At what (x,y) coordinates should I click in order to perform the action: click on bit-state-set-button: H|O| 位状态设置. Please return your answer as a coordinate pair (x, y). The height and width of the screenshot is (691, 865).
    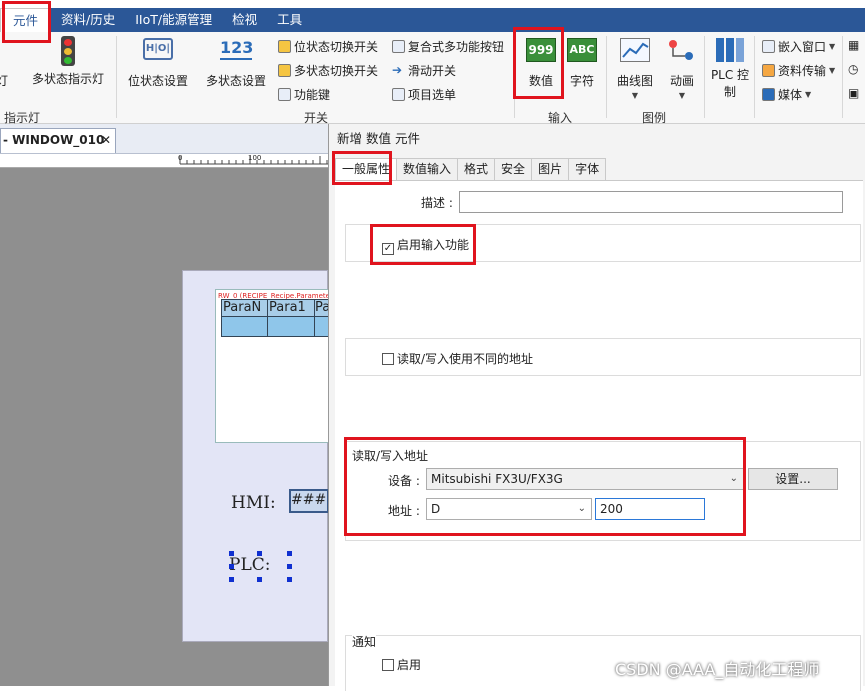
    Looking at the image, I should click on (158, 63).